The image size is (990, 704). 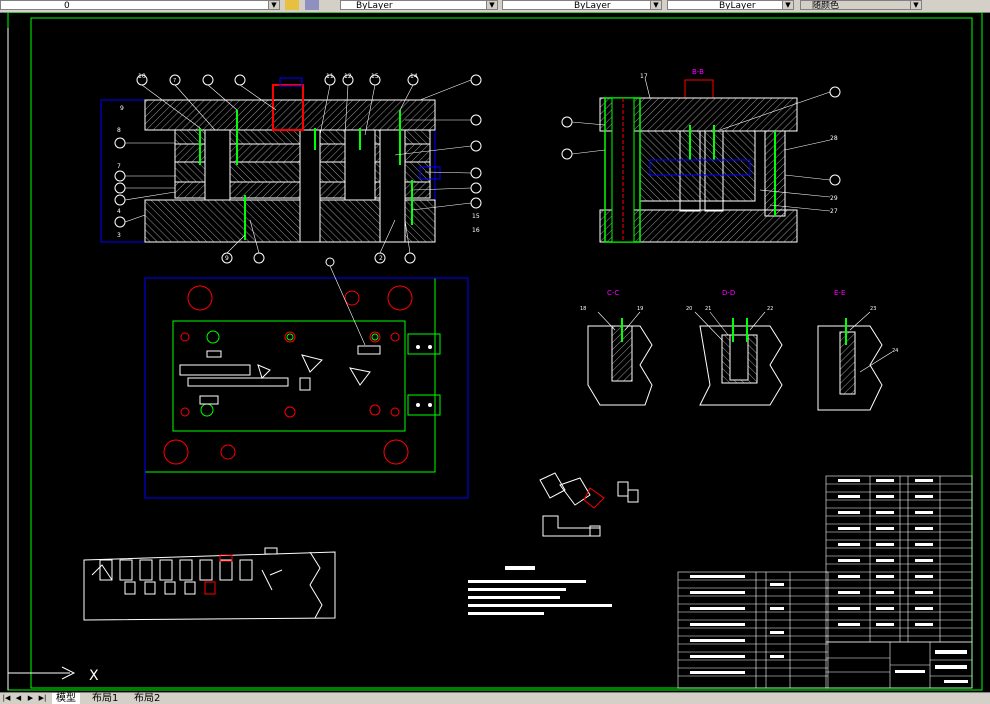 What do you see at coordinates (18, 698) in the screenshot?
I see `prev-tab-icon: ◀` at bounding box center [18, 698].